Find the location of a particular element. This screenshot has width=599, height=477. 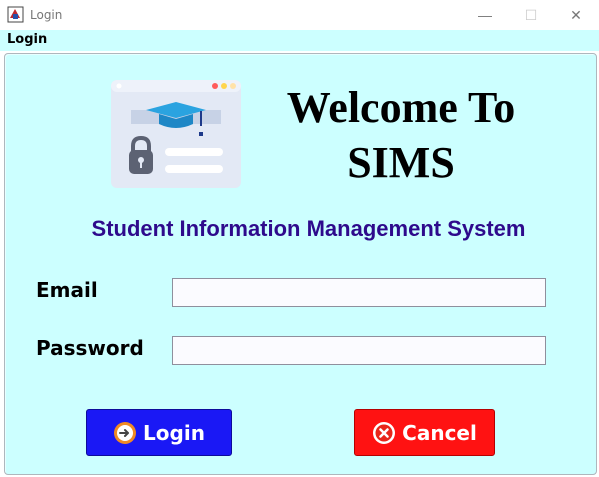

arrow-right-circle-icon is located at coordinates (125, 432).